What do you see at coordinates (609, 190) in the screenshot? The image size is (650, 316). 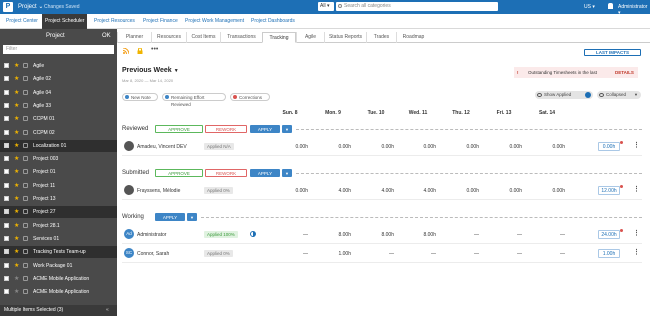 I see `total-hours: 12.00h` at bounding box center [609, 190].